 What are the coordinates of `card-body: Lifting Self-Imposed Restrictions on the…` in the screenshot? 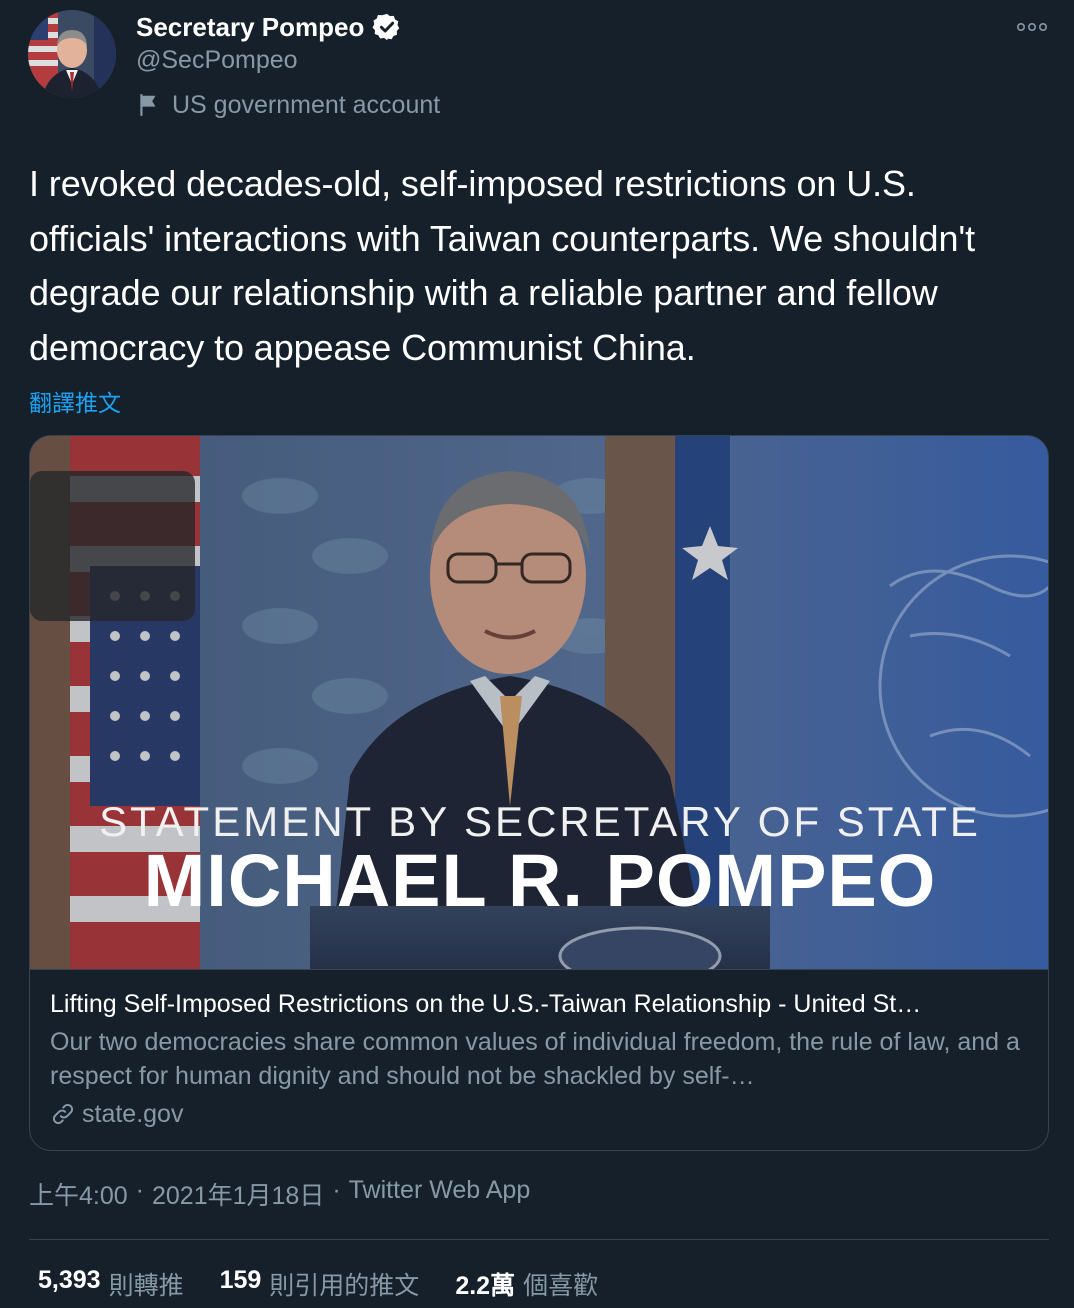 It's located at (539, 1060).